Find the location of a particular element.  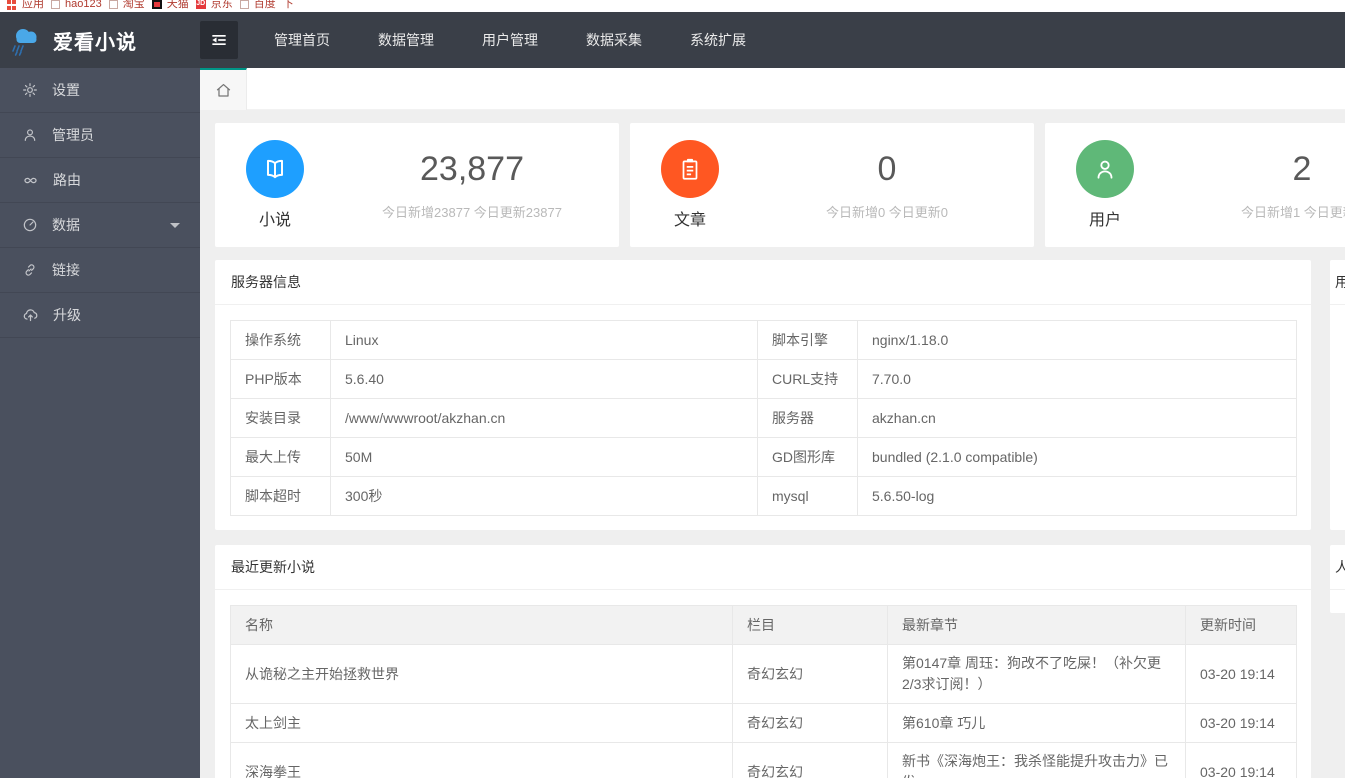

tab-home is located at coordinates (223, 89).